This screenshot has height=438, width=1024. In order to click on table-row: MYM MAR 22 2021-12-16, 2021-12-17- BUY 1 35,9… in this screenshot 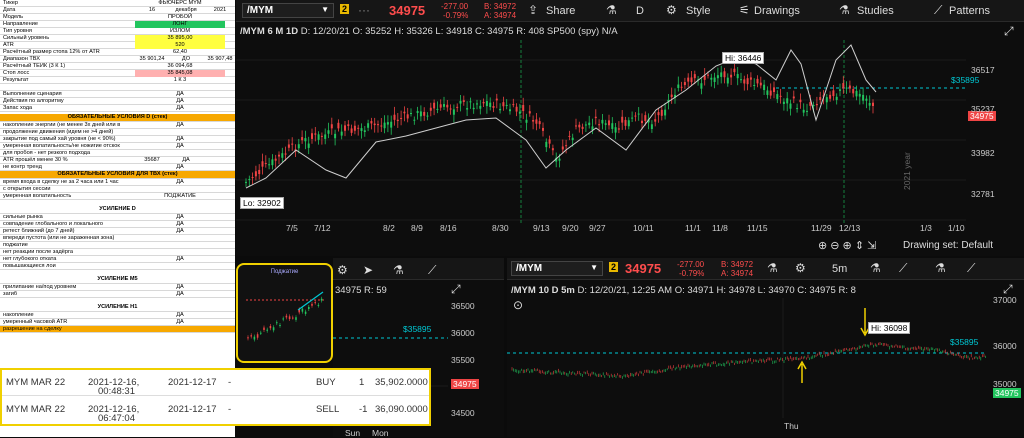, I will do `click(215, 383)`.